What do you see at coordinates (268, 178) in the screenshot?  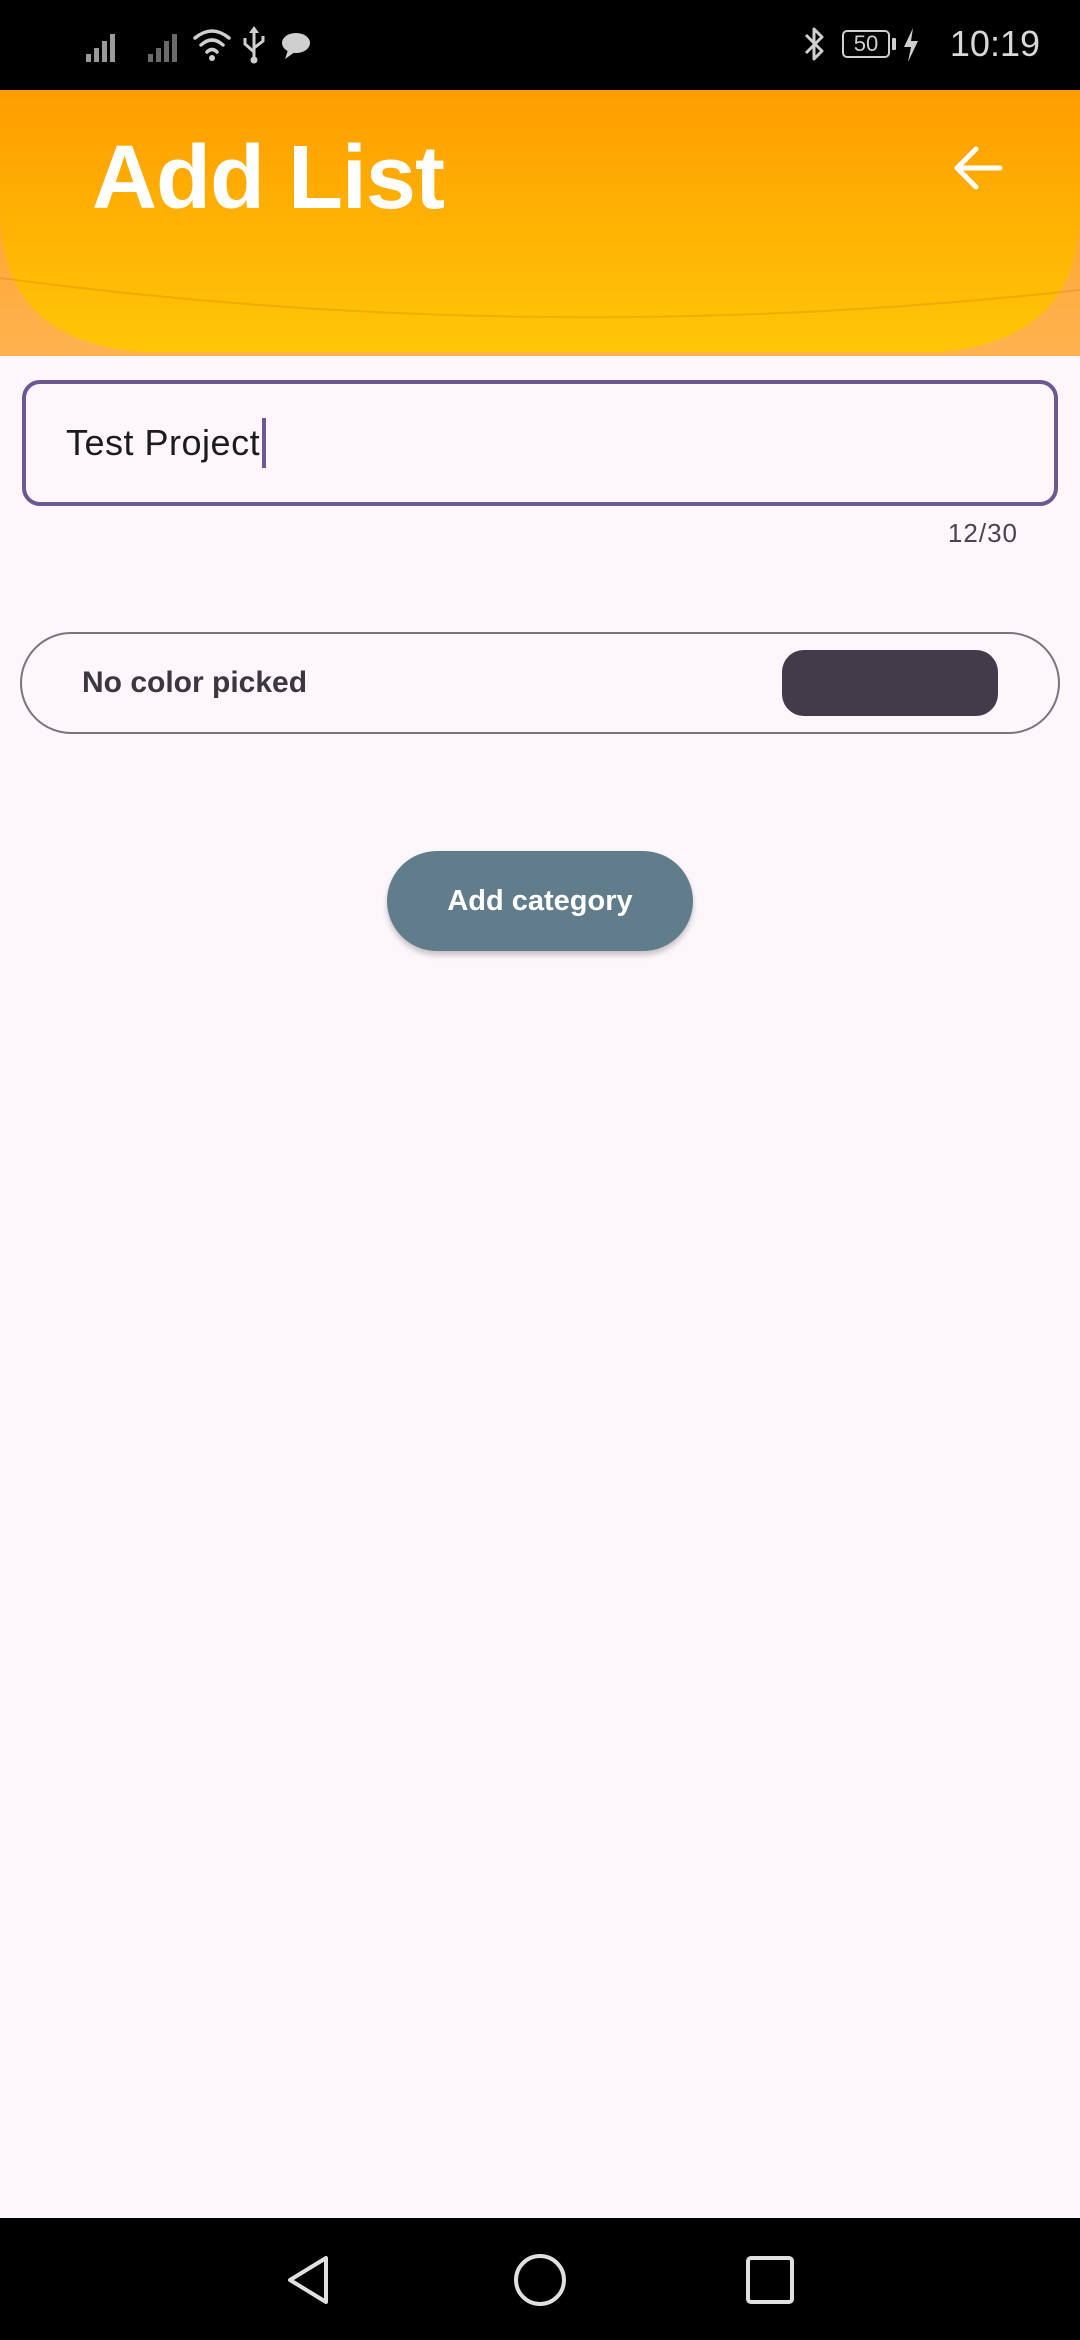 I see `page-title: Add List` at bounding box center [268, 178].